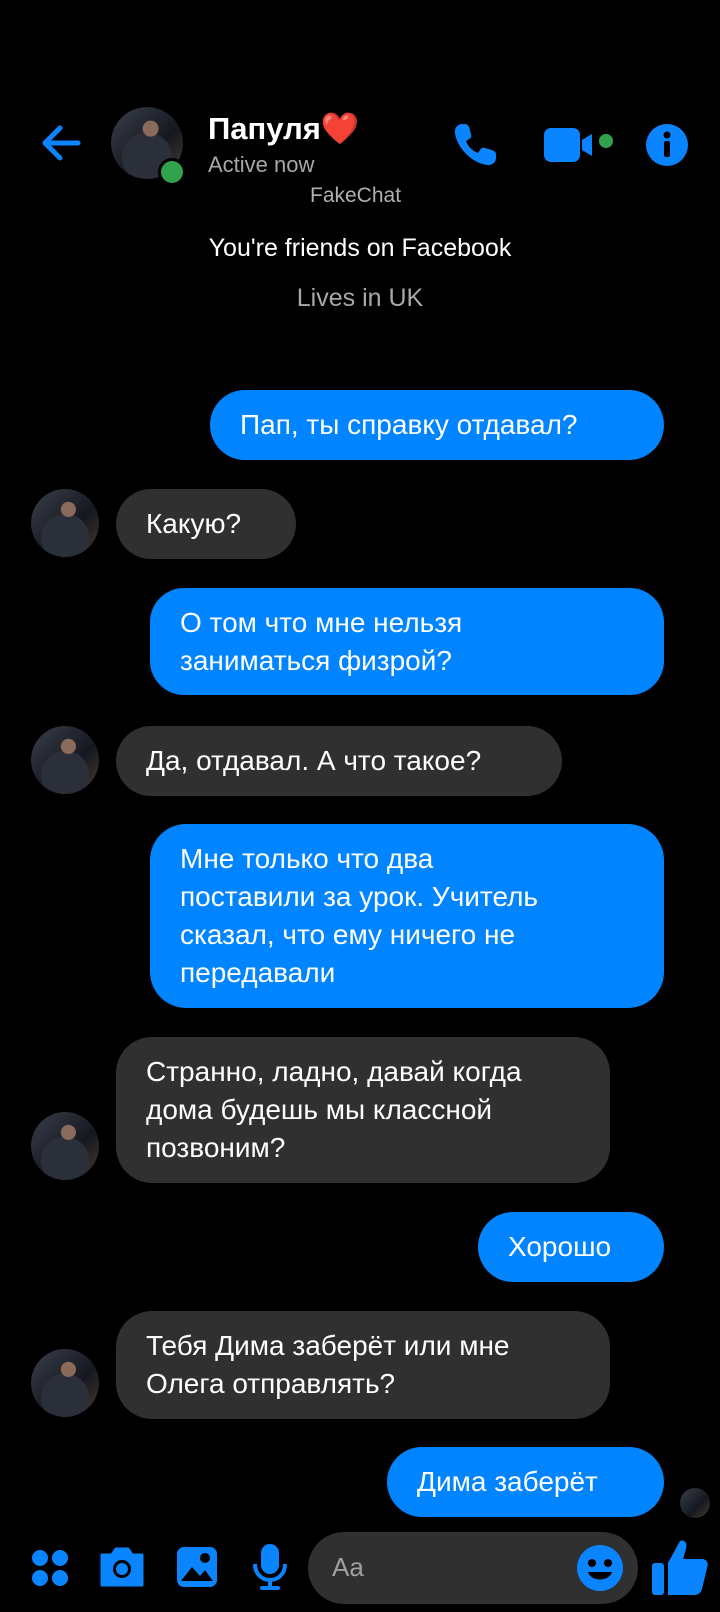 Image resolution: width=720 pixels, height=1612 pixels. I want to click on video-camera-icon, so click(579, 146).